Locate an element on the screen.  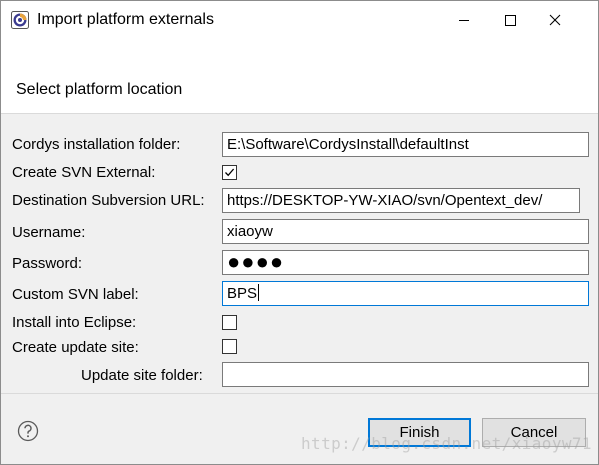
custom-svn-label-field: BPS is located at coordinates (405, 293).